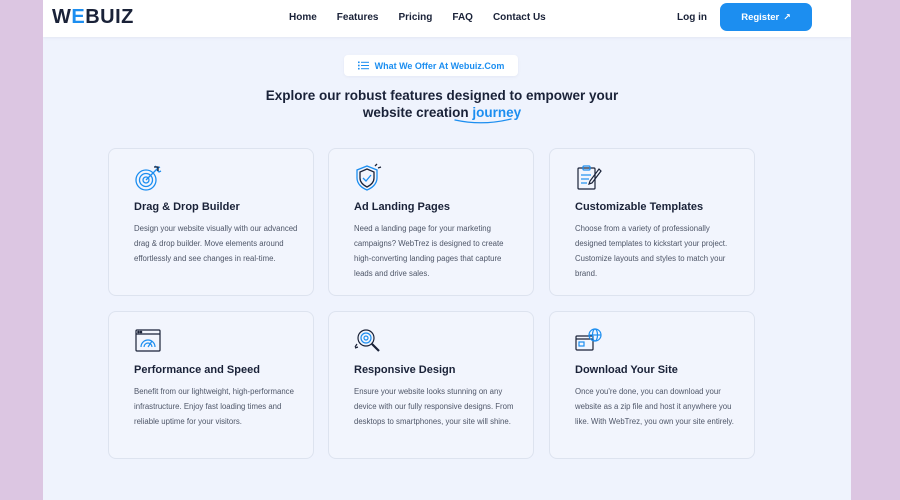 The height and width of the screenshot is (500, 900). Describe the element at coordinates (588, 339) in the screenshot. I see `globe-window-icon` at that location.